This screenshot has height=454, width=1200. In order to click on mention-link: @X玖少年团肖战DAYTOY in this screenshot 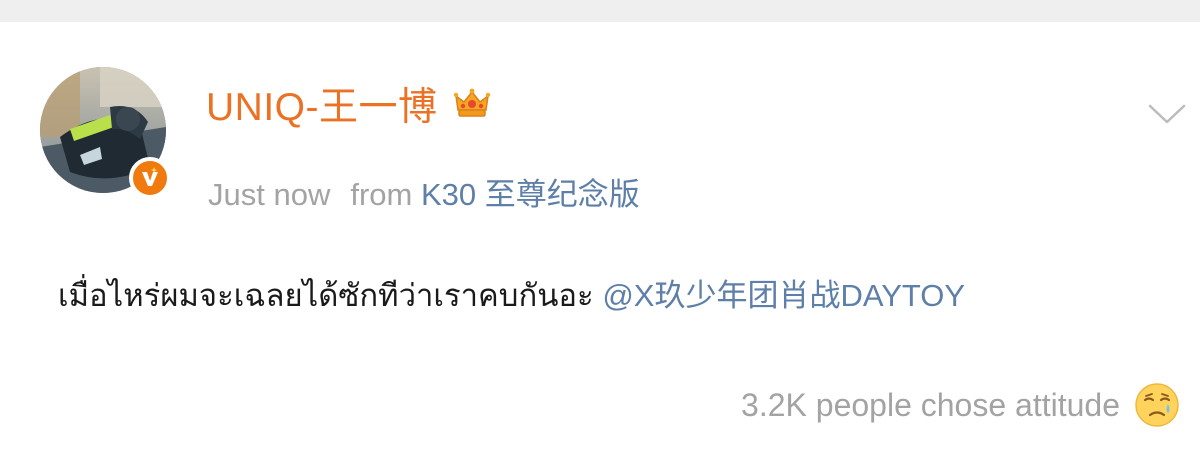, I will do `click(783, 295)`.